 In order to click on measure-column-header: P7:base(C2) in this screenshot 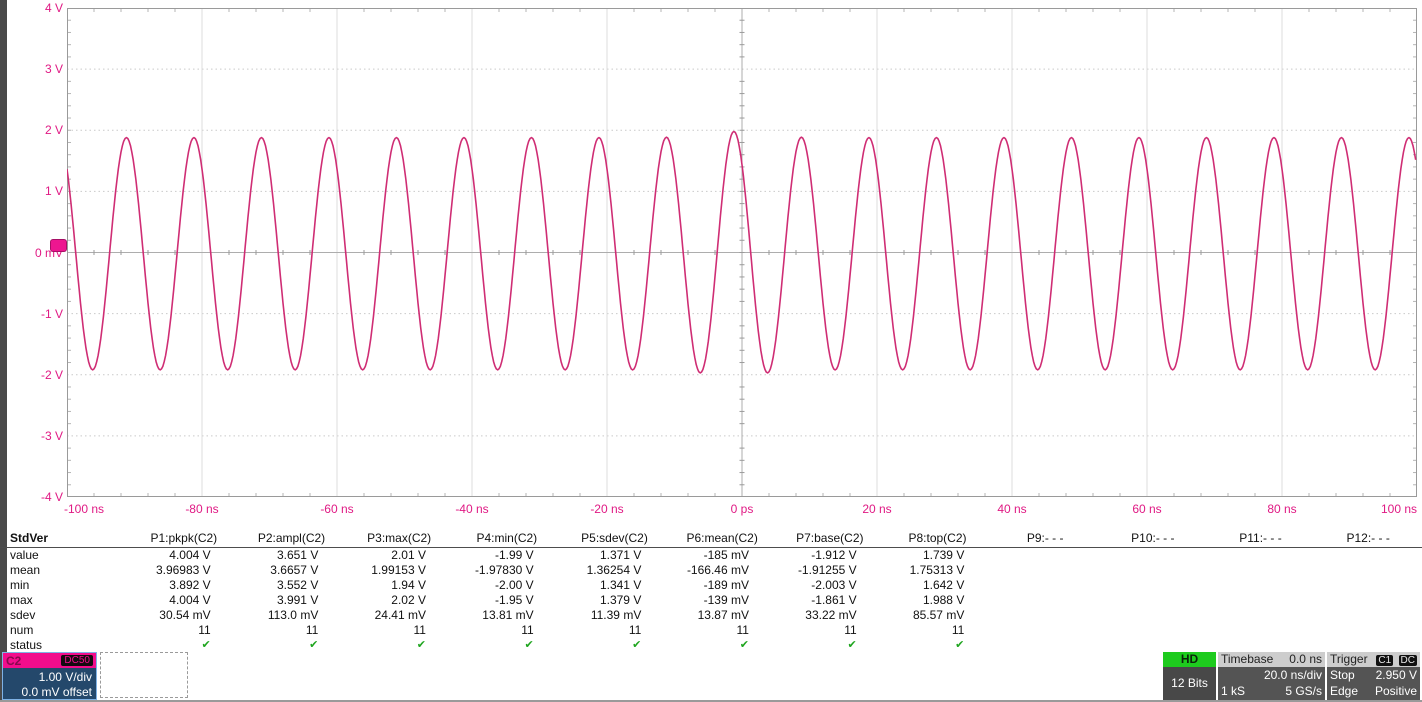, I will do `click(830, 538)`.